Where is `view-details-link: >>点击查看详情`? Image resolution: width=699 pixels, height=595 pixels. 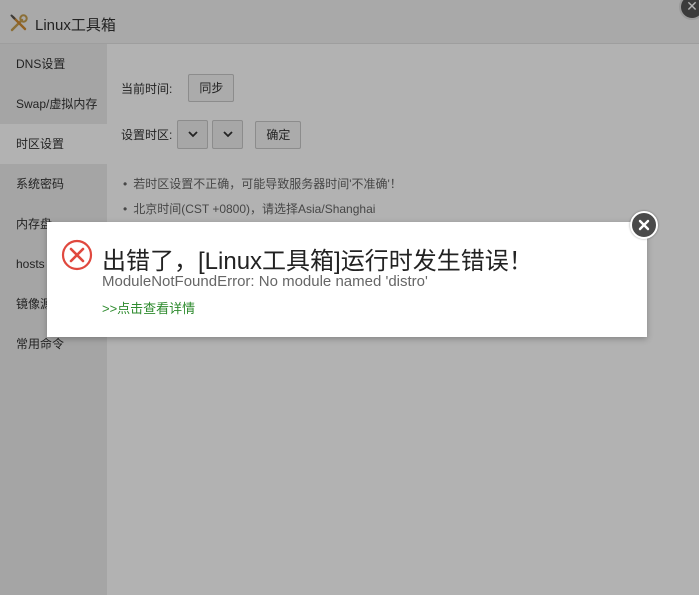 view-details-link: >>点击查看详情 is located at coordinates (148, 307).